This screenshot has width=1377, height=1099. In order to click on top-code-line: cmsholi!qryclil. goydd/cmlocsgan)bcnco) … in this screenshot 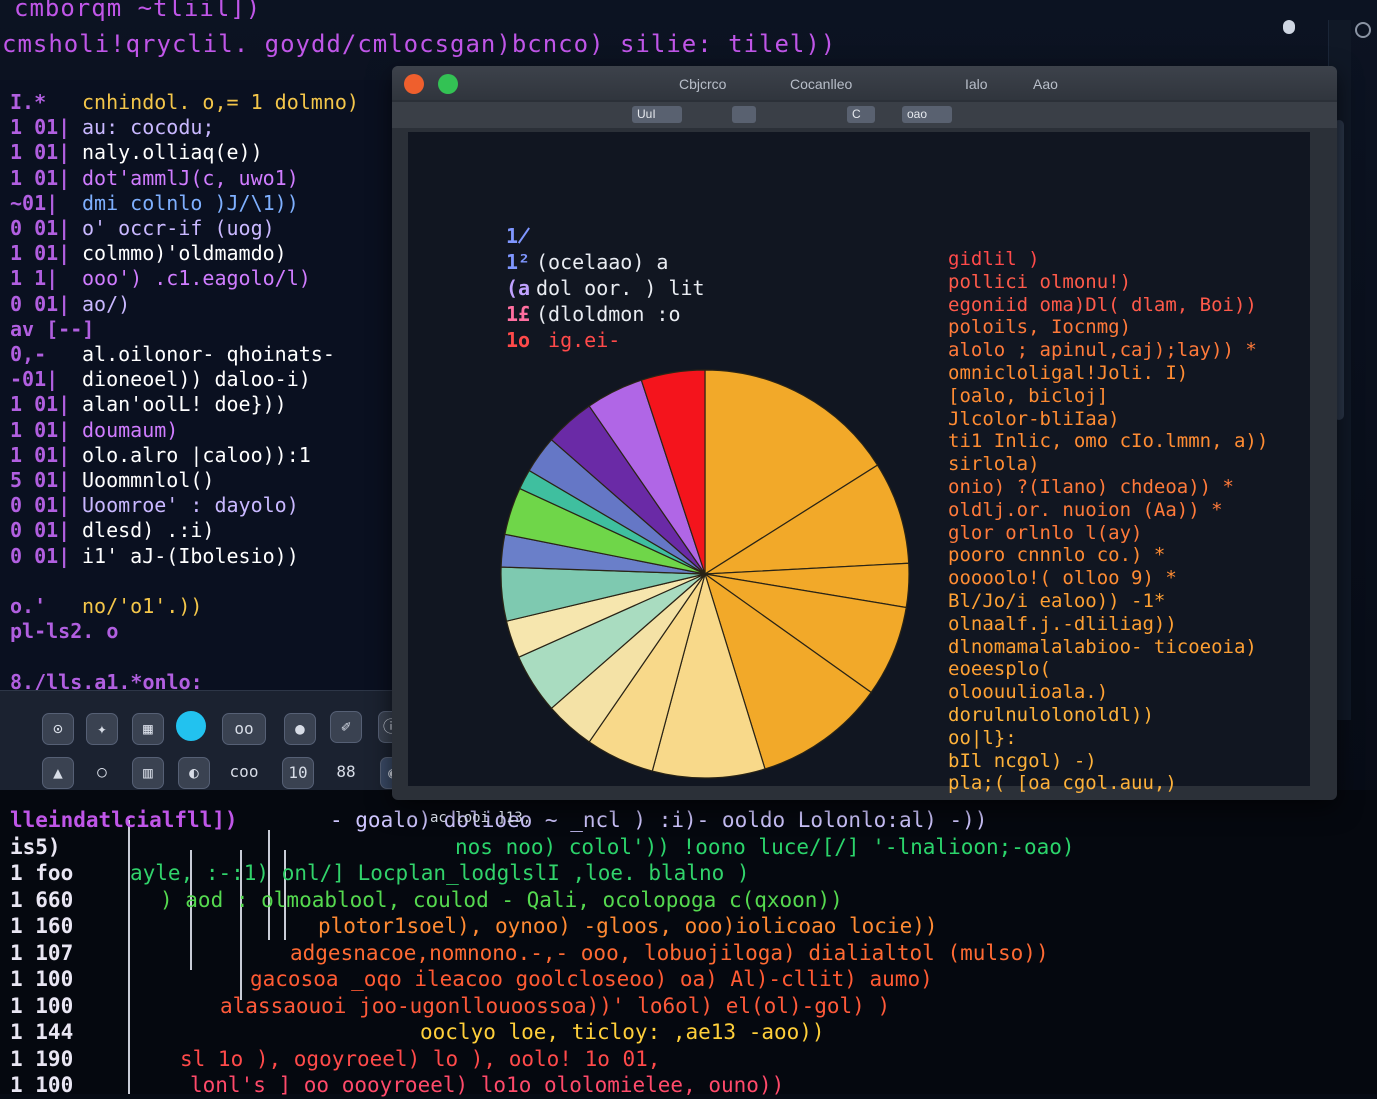, I will do `click(419, 44)`.